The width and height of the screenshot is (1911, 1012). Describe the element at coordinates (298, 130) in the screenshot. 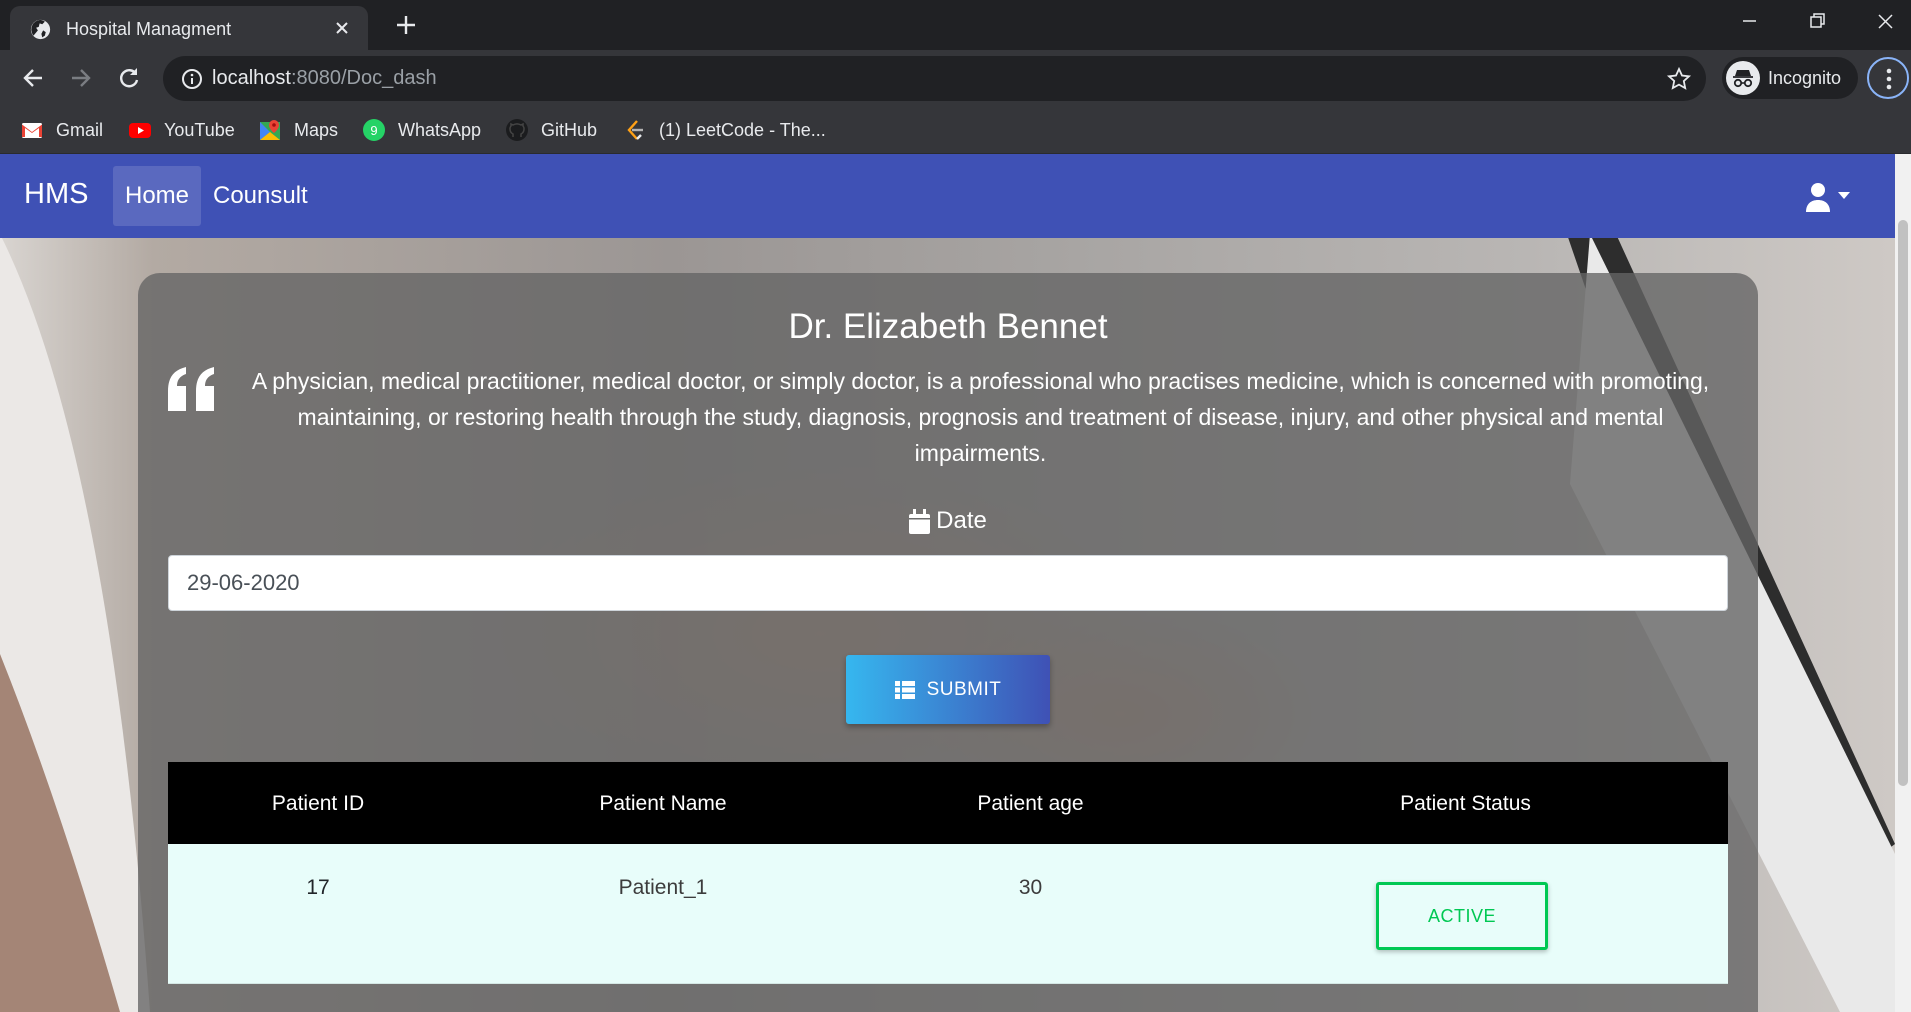

I see `bookmark-maps: Maps` at that location.